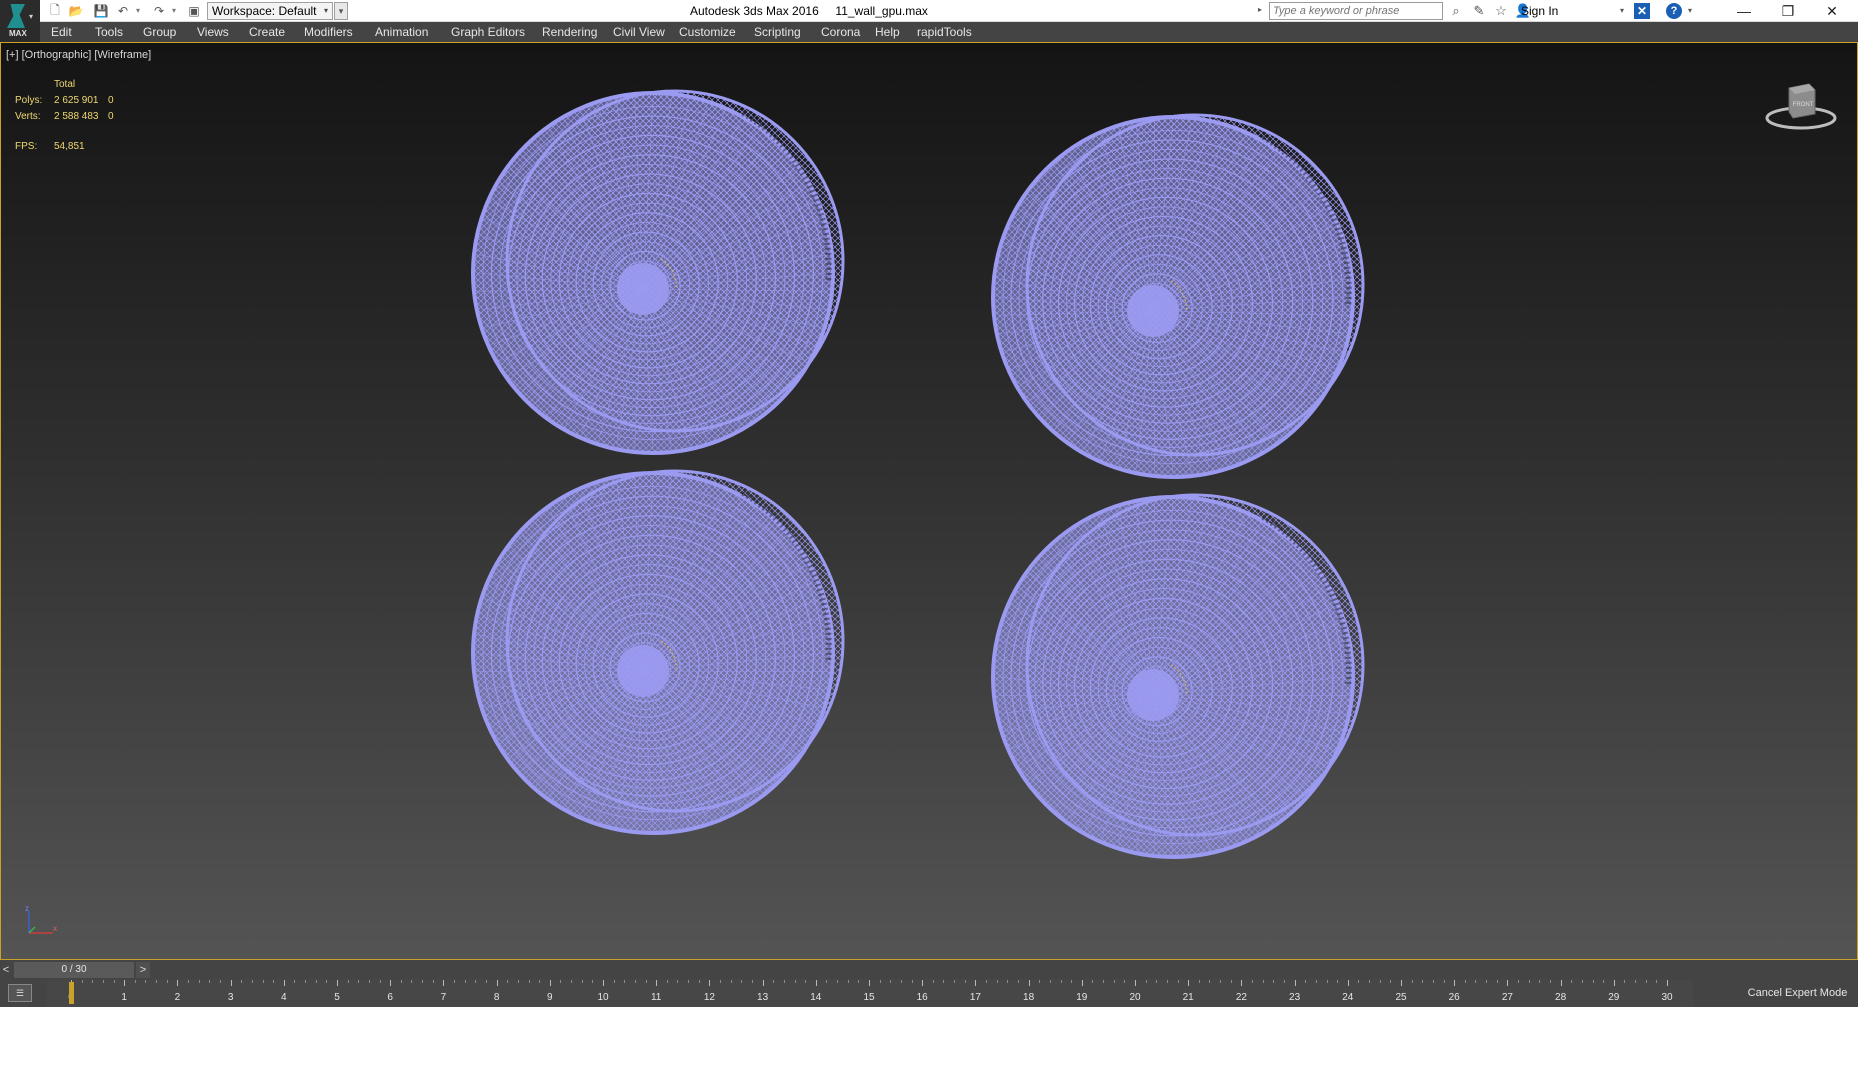  What do you see at coordinates (1832, 11) in the screenshot?
I see `close-button: ✕` at bounding box center [1832, 11].